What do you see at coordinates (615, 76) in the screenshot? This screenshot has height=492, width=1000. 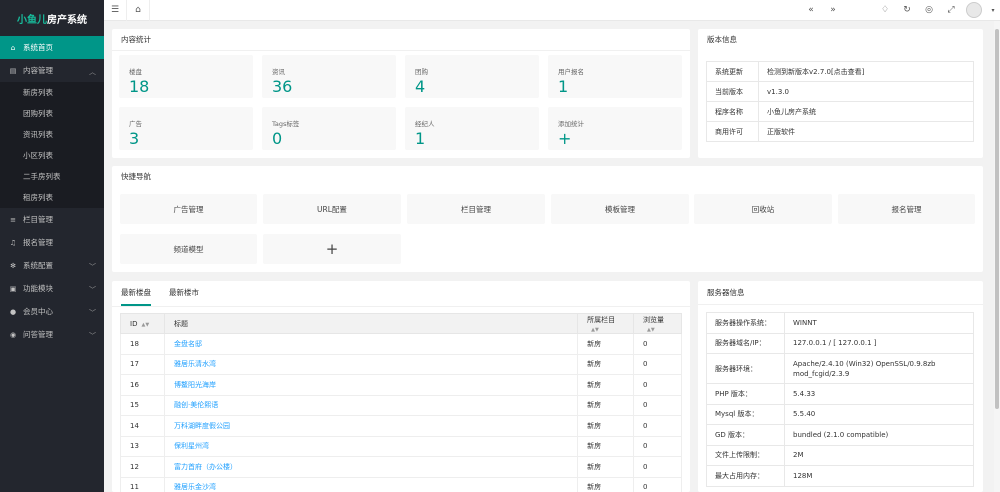 I see `stat-tile: 用户报名 1` at bounding box center [615, 76].